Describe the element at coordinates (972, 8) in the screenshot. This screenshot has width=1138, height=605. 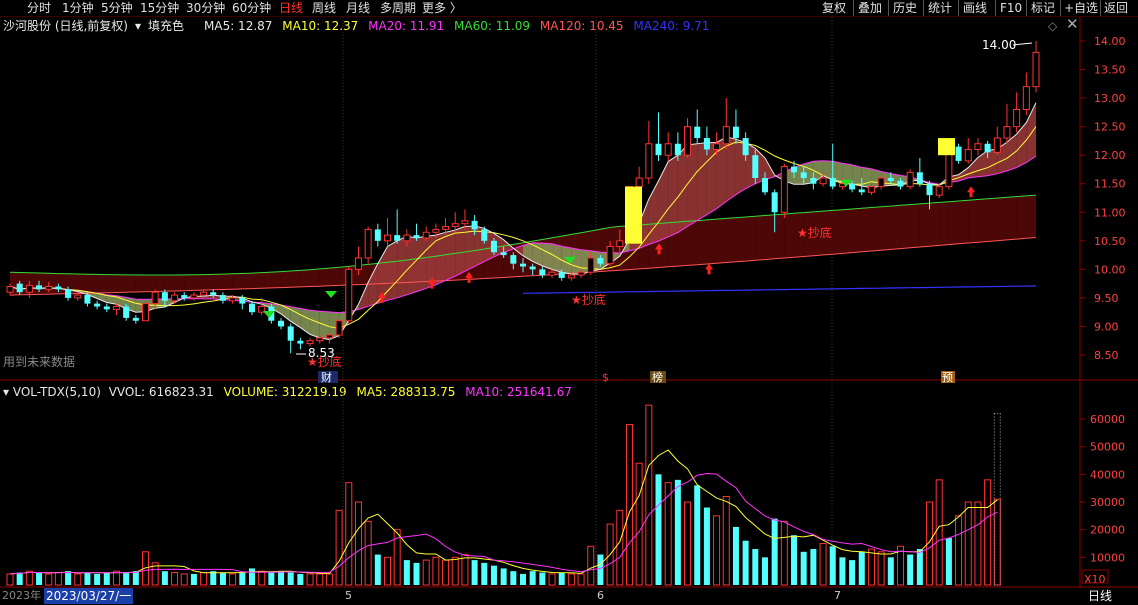
I see `draw-button: 画线` at that location.